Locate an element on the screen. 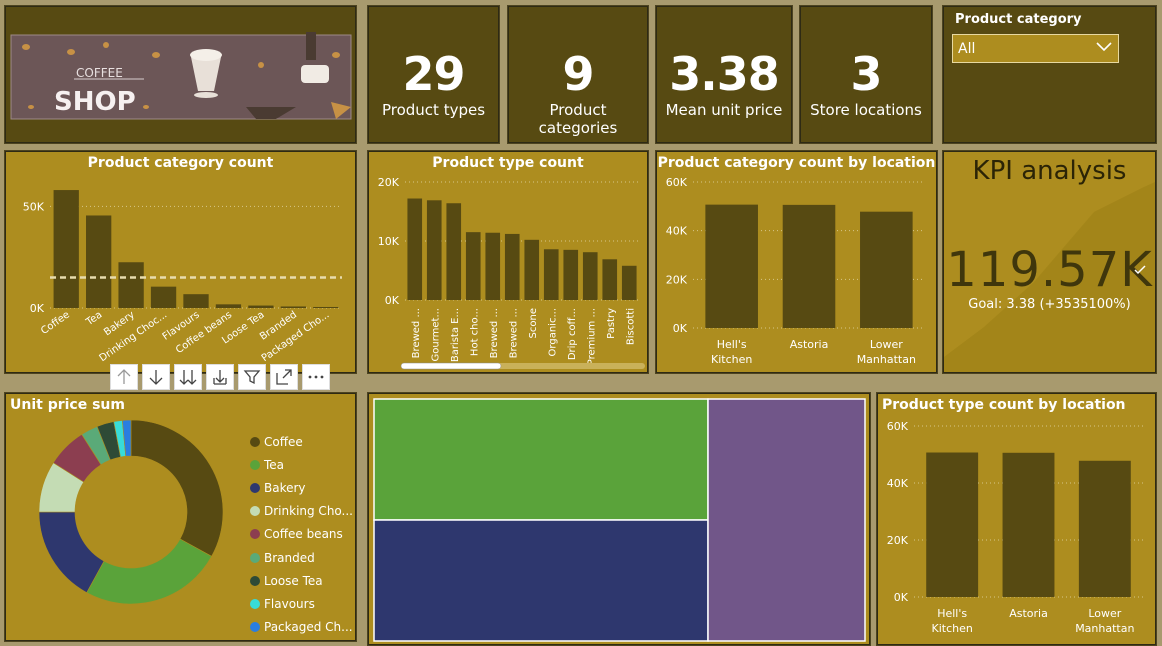 Image resolution: width=1162 pixels, height=646 pixels. double-arrow-down-icon is located at coordinates (188, 377).